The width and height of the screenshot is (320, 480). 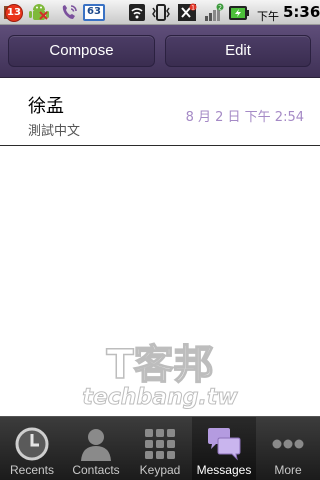 What do you see at coordinates (288, 470) in the screenshot?
I see `tab-label-more: More` at bounding box center [288, 470].